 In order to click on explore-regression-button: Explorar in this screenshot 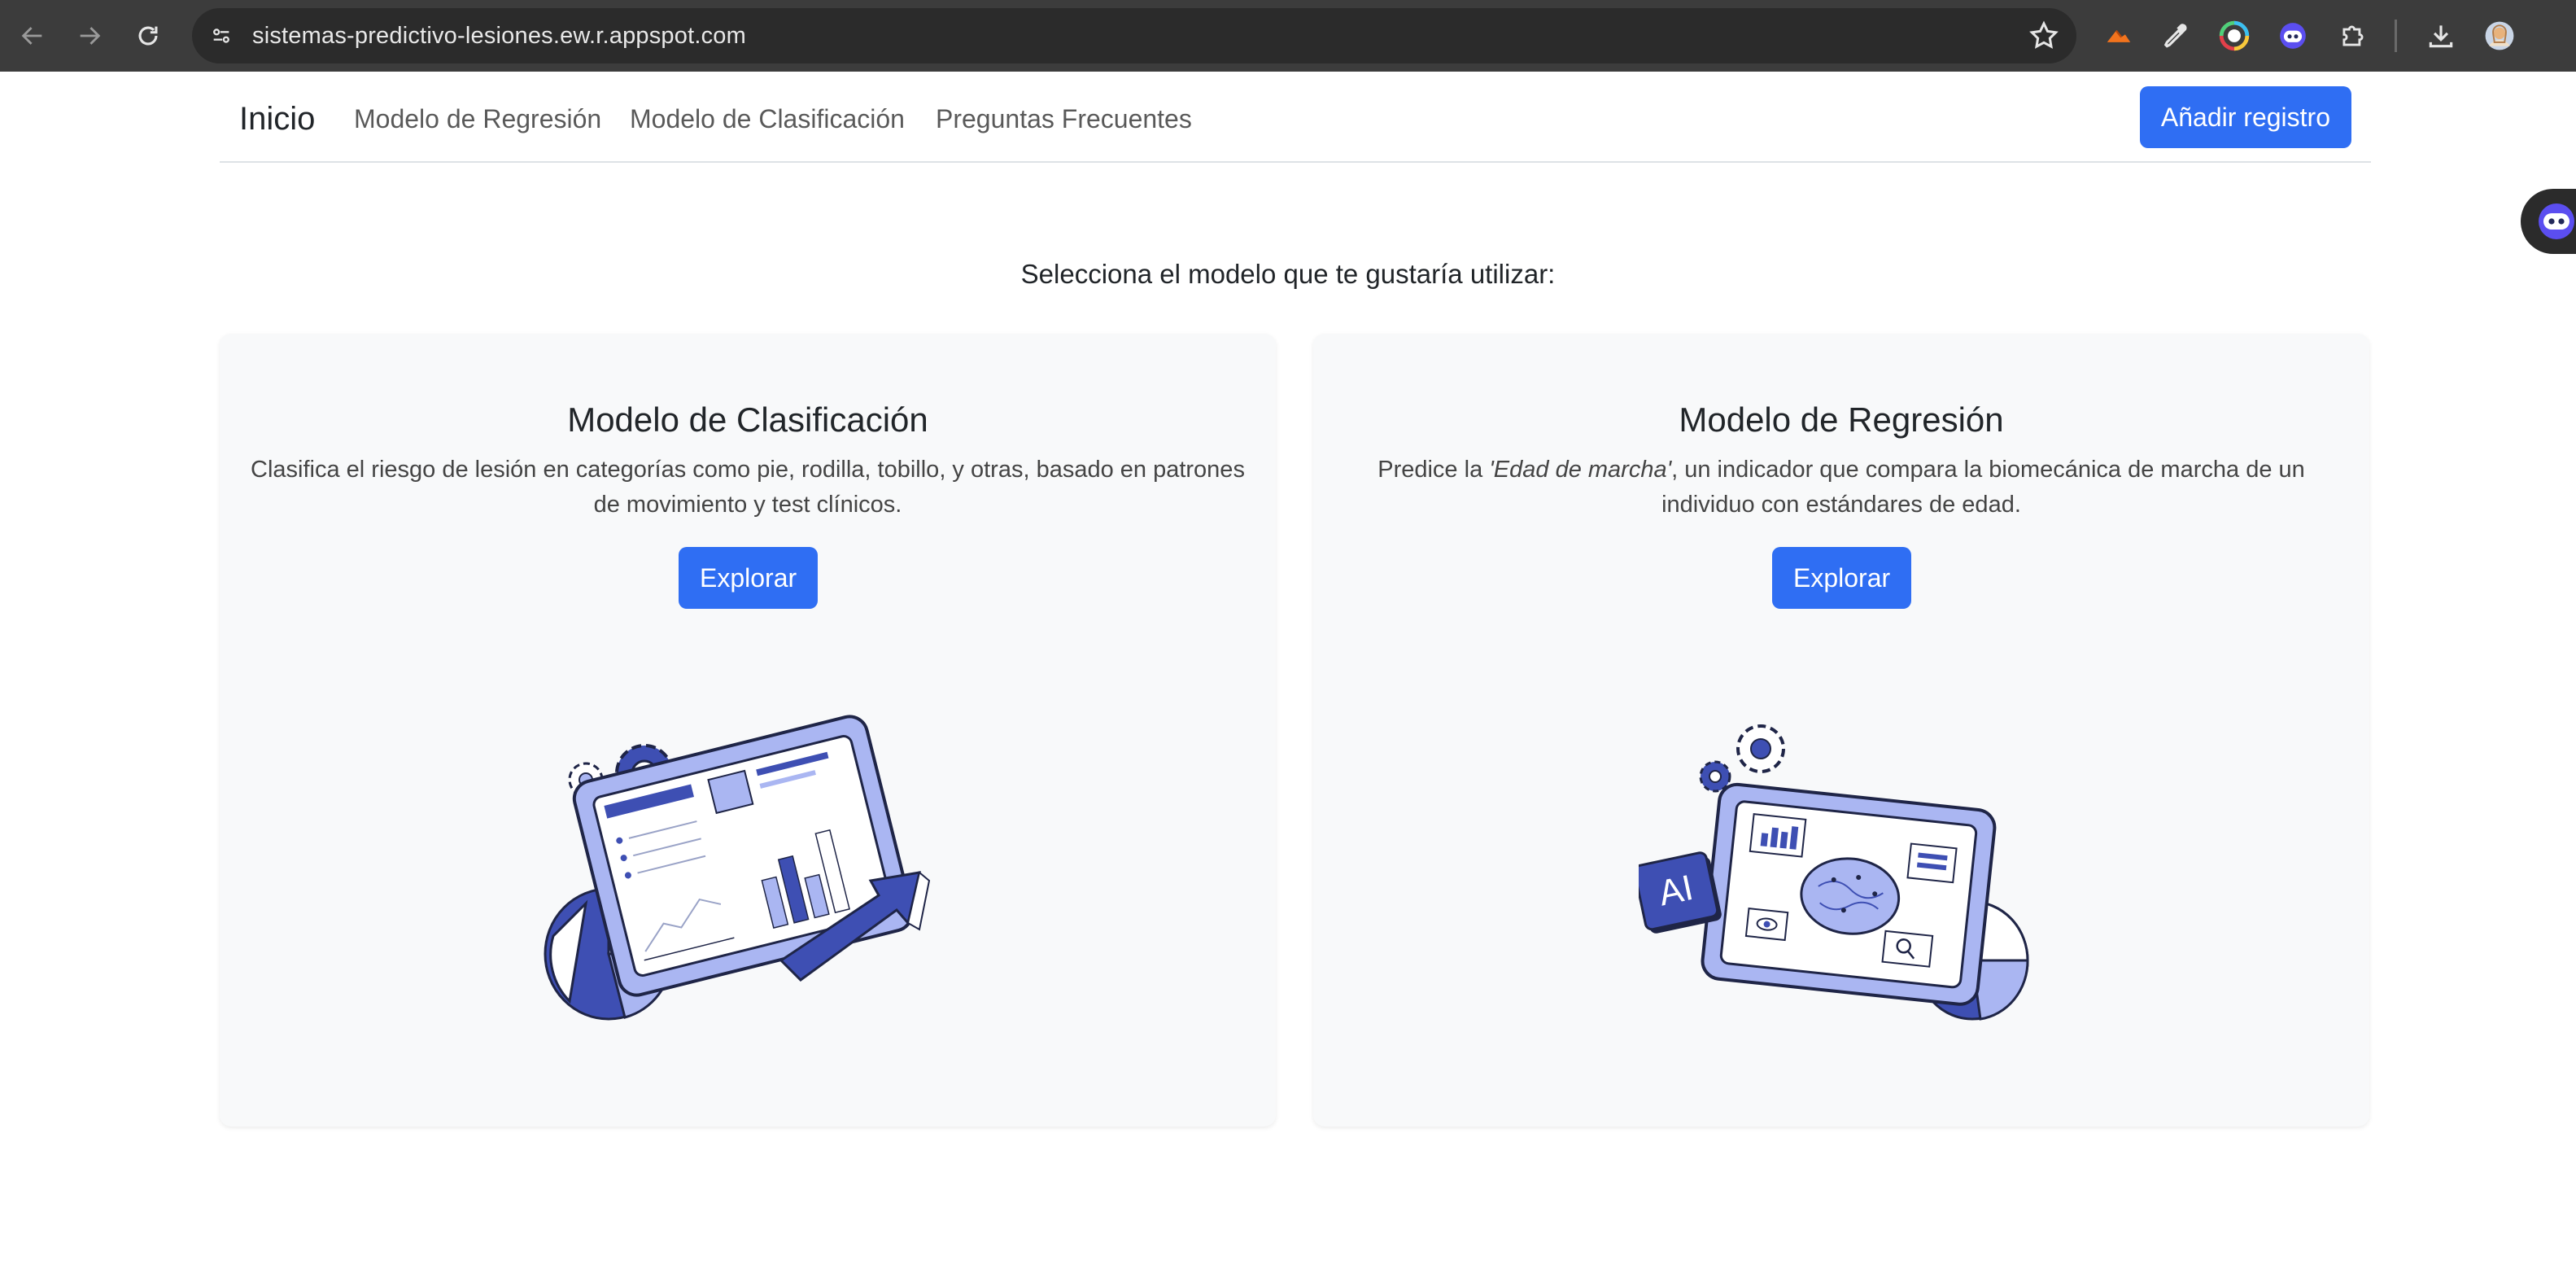, I will do `click(1842, 578)`.